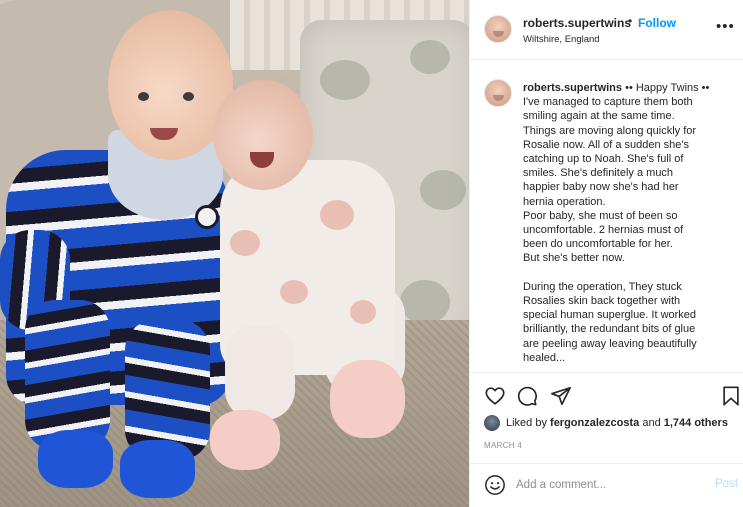 The image size is (743, 507). What do you see at coordinates (696, 423) in the screenshot?
I see `likes-count: 1,744 others` at bounding box center [696, 423].